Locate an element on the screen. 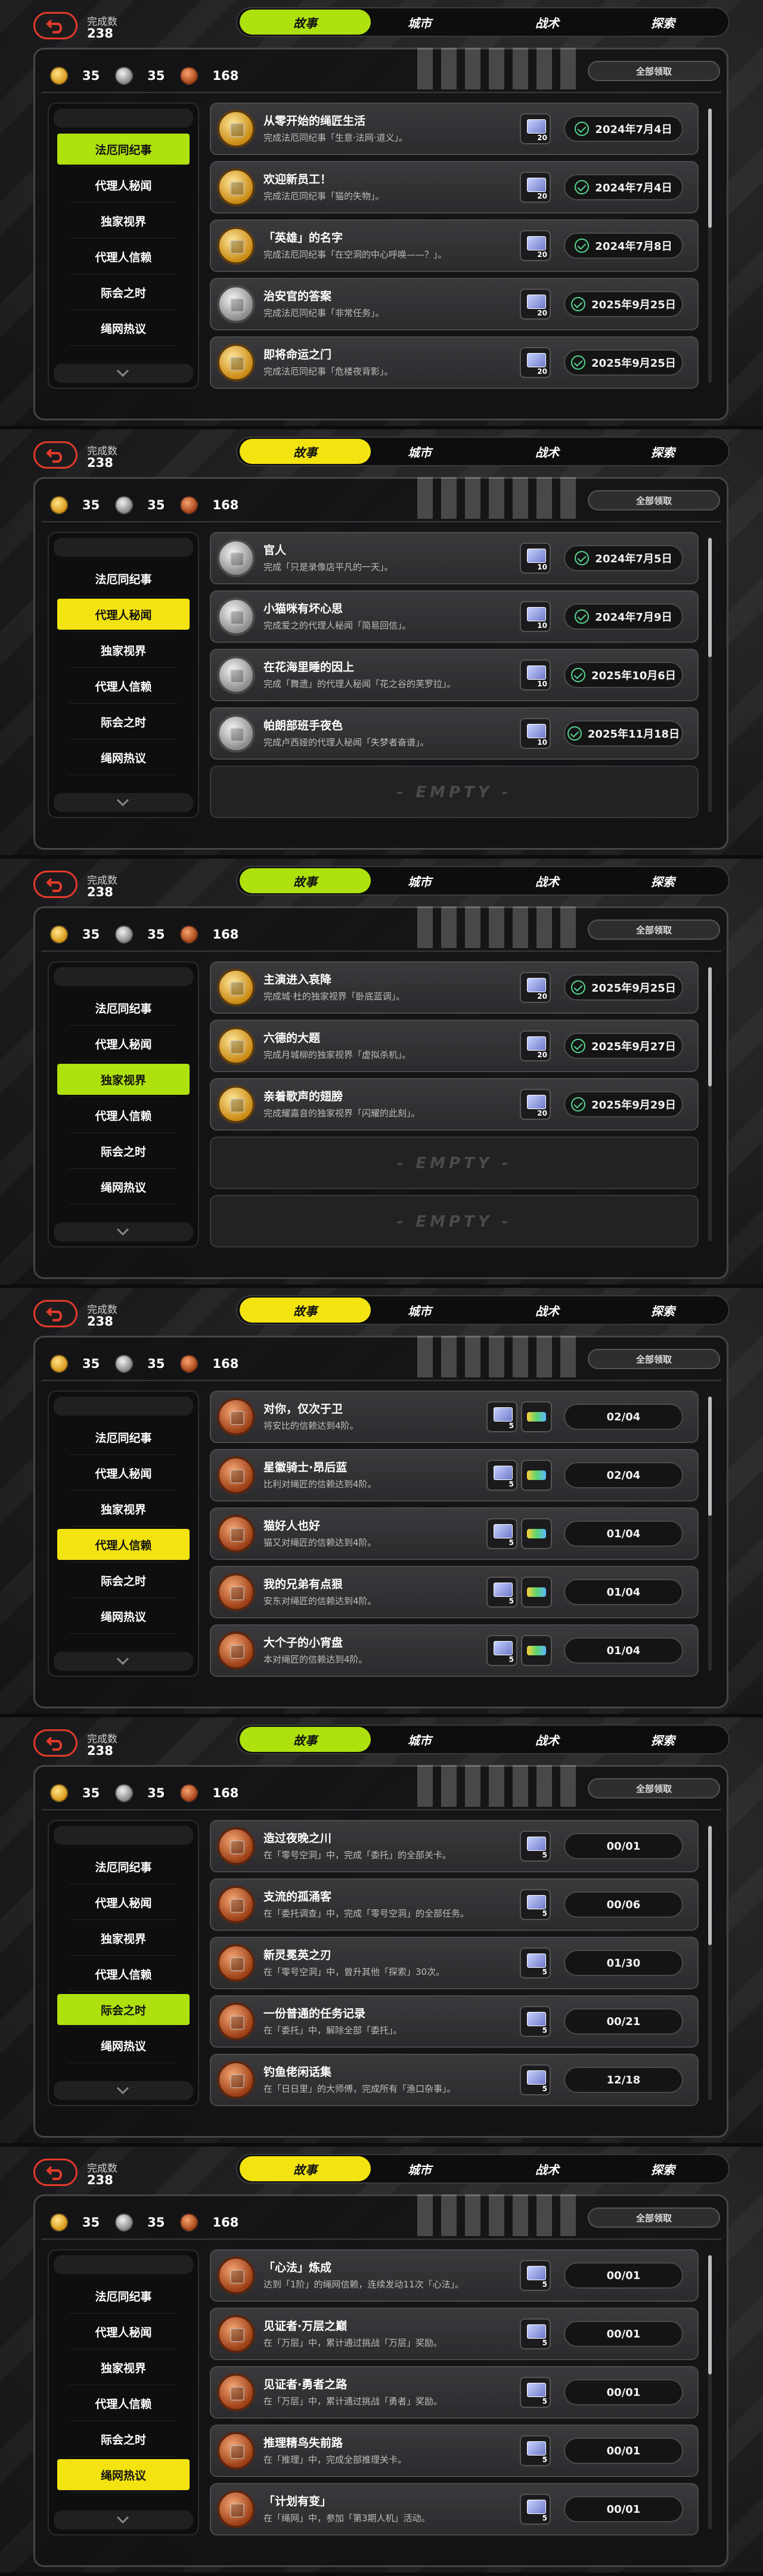 This screenshot has height=2576, width=763. achievement-row: 猫好人也好 猫又对绳匠的信赖达到4阶。 5 01/04 is located at coordinates (454, 1533).